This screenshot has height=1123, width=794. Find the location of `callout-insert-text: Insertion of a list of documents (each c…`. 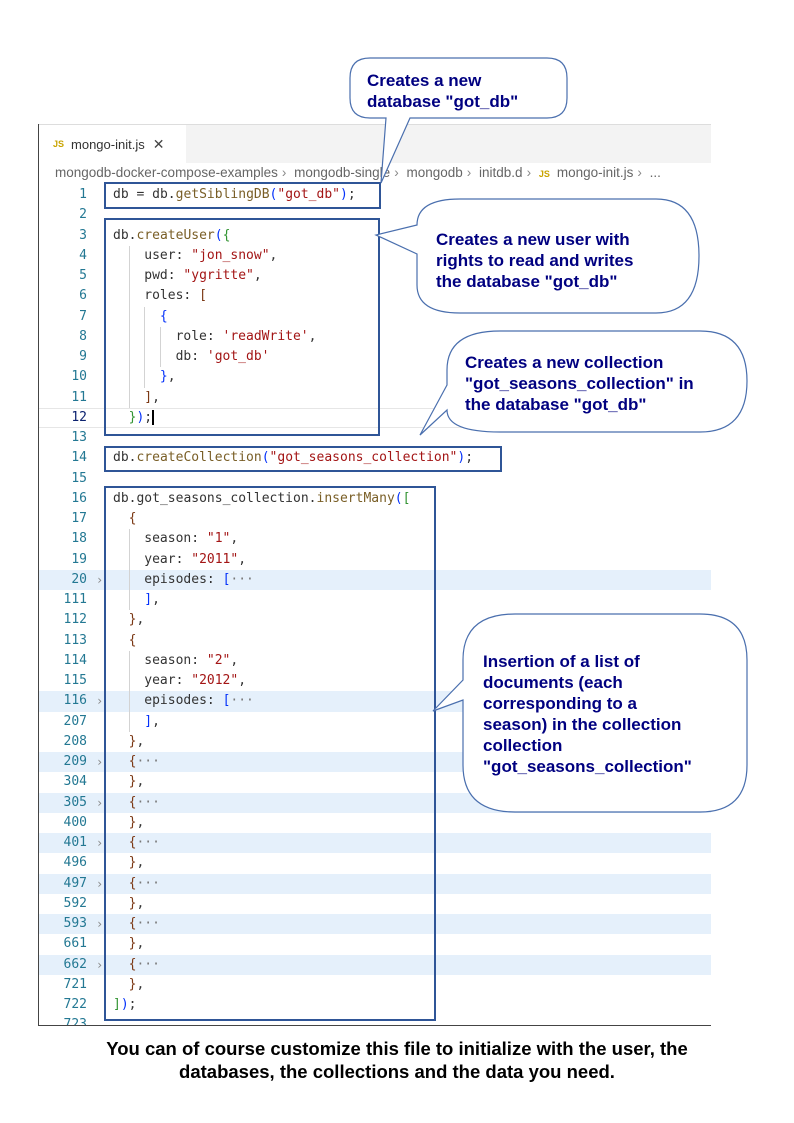

callout-insert-text: Insertion of a list of documents (each c… is located at coordinates (587, 714).